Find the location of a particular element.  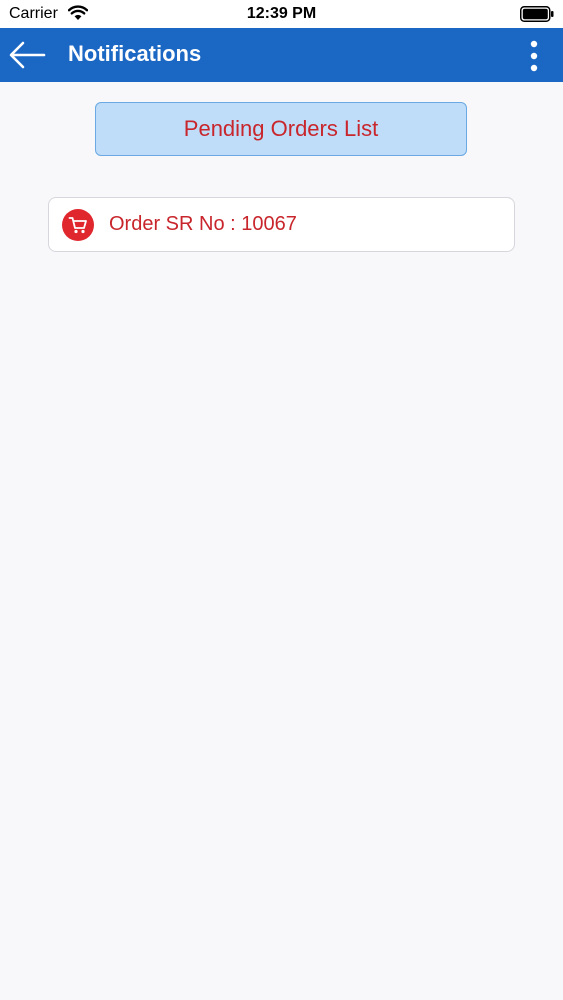

app-bar: Notifications is located at coordinates (281, 55).